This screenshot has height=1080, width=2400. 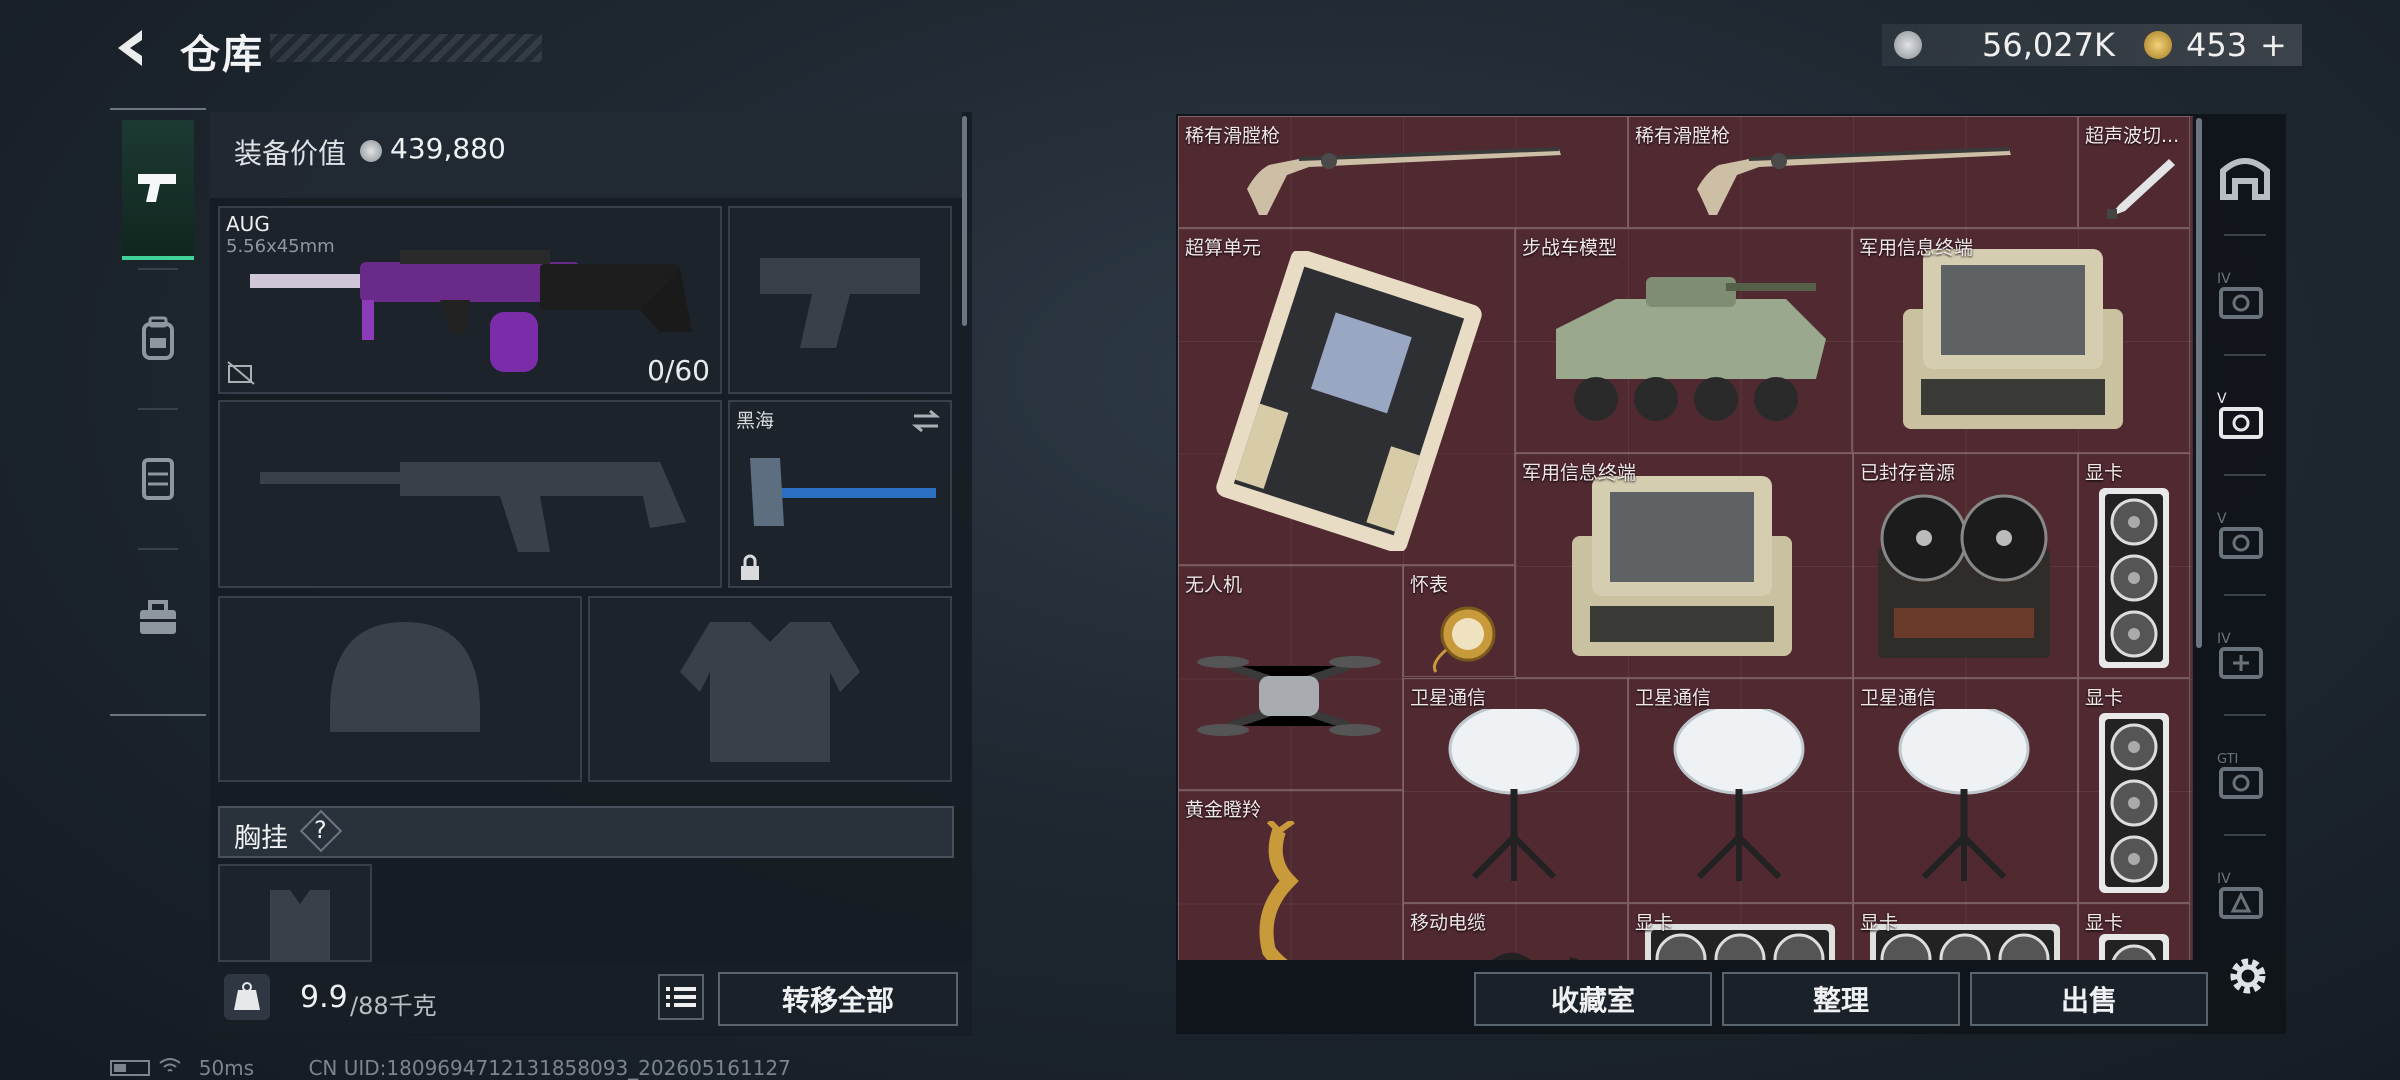 I want to click on stash-tab-iv-add: IV, so click(x=2245, y=655).